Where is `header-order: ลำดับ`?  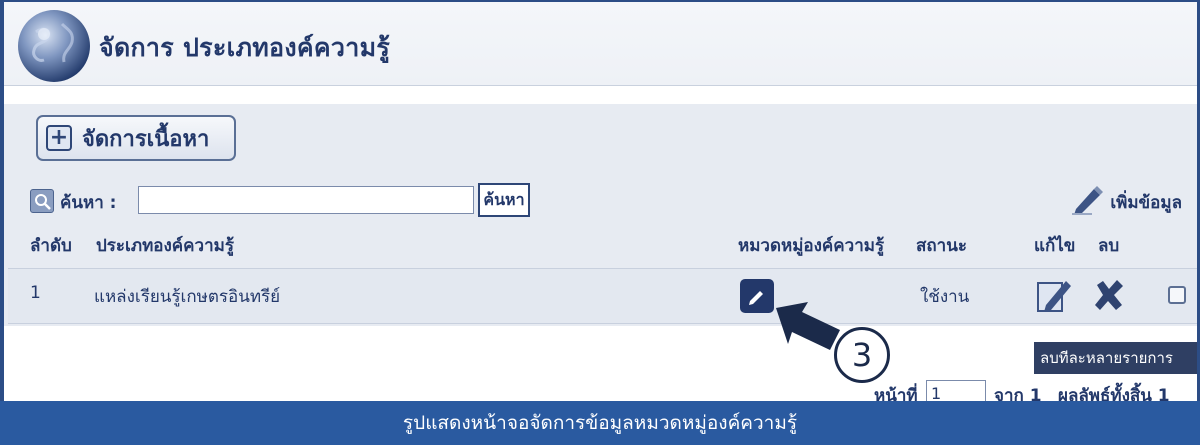 header-order: ลำดับ is located at coordinates (51, 246).